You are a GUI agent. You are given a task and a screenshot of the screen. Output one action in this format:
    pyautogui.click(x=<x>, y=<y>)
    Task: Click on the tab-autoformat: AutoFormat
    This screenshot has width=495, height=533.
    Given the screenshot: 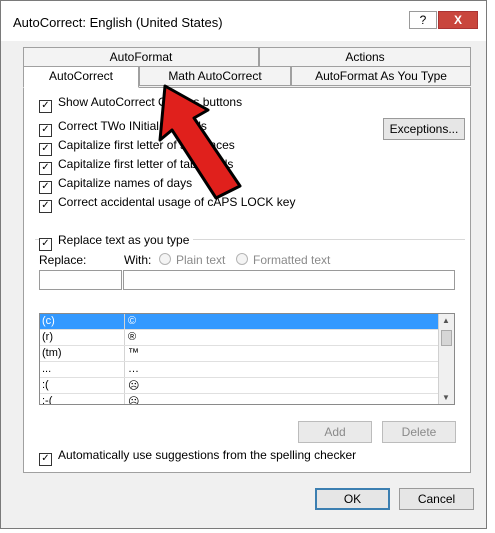 What is the action you would take?
    pyautogui.click(x=141, y=57)
    